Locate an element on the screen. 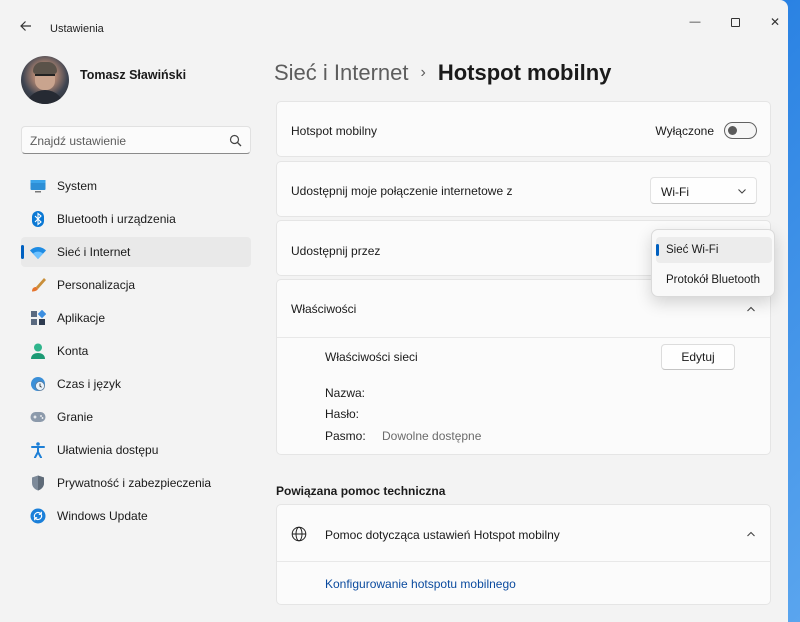 The image size is (800, 622). option-label: Protokół Bluetooth is located at coordinates (713, 280).